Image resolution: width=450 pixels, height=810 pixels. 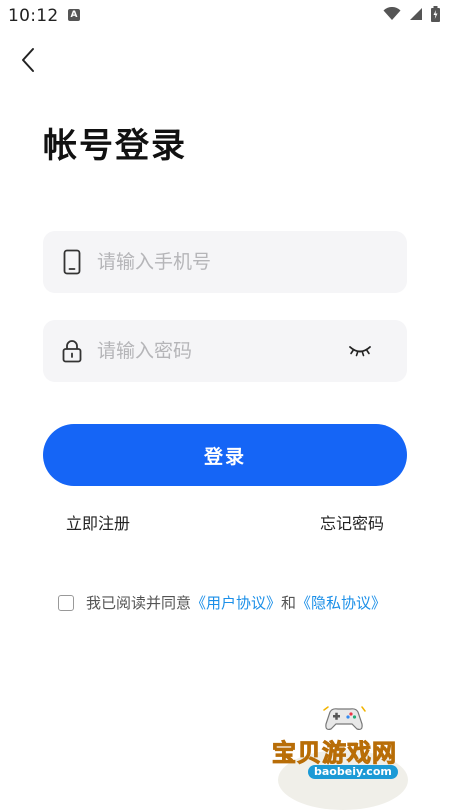 I want to click on agreement-row: 我已阅读并同意 《用户协议》 和 《隐私协议》, so click(x=222, y=602).